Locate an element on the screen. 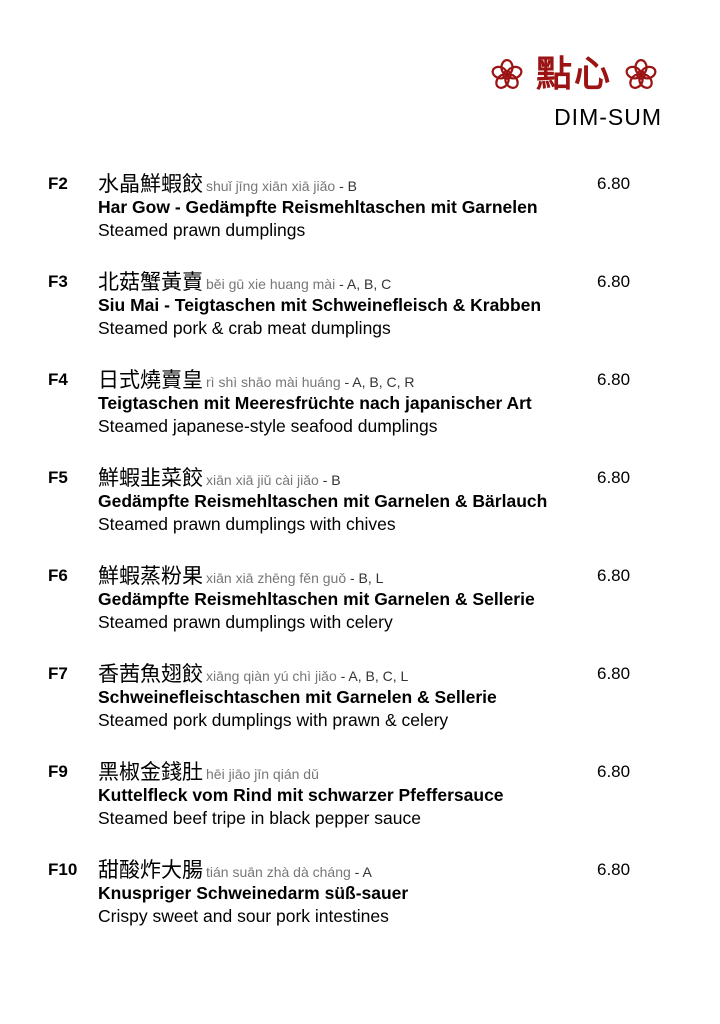 The image size is (720, 1024). item-name-chinese: 鮮蝦蒸粉果 is located at coordinates (150, 576).